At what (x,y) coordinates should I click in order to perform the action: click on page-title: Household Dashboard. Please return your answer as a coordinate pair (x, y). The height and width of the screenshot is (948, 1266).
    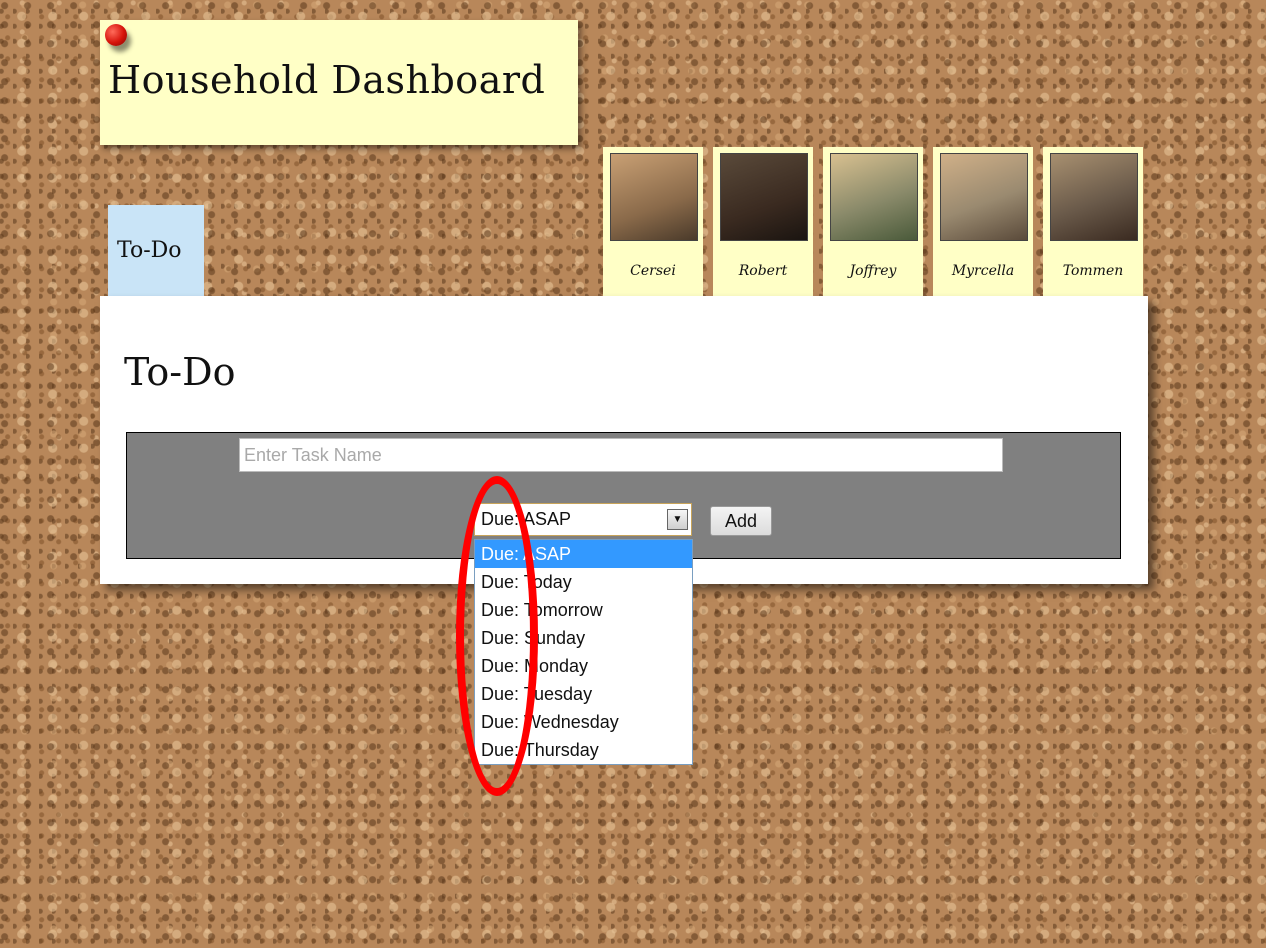
    Looking at the image, I should click on (327, 80).